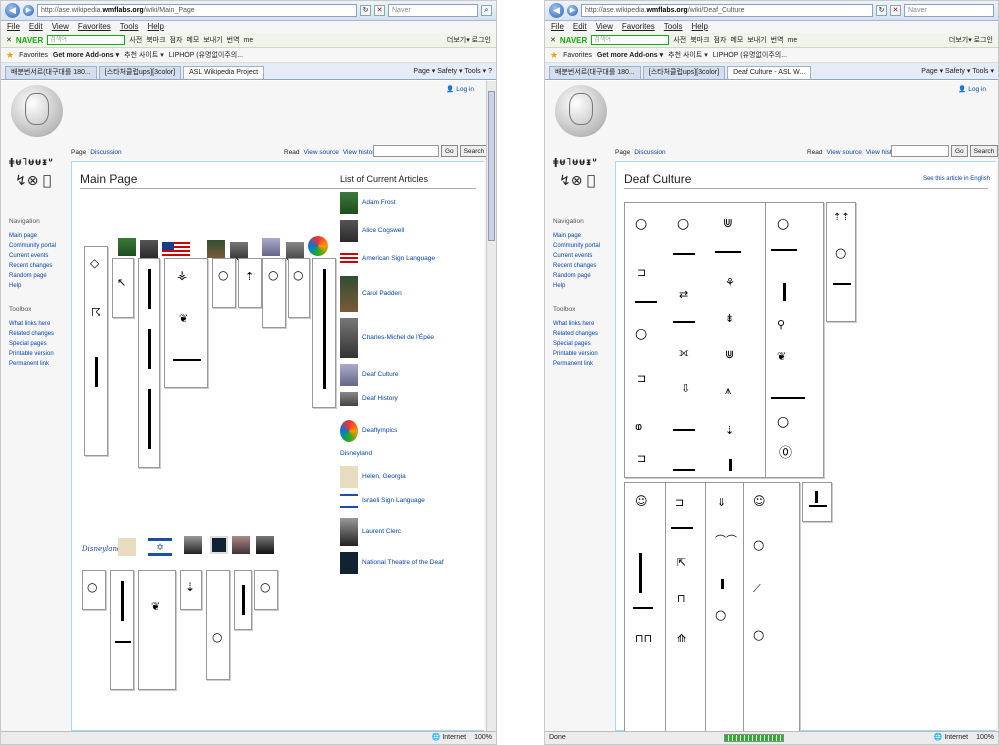  Describe the element at coordinates (956, 179) in the screenshot. I see `see-english-article-link: See this article in English` at that location.